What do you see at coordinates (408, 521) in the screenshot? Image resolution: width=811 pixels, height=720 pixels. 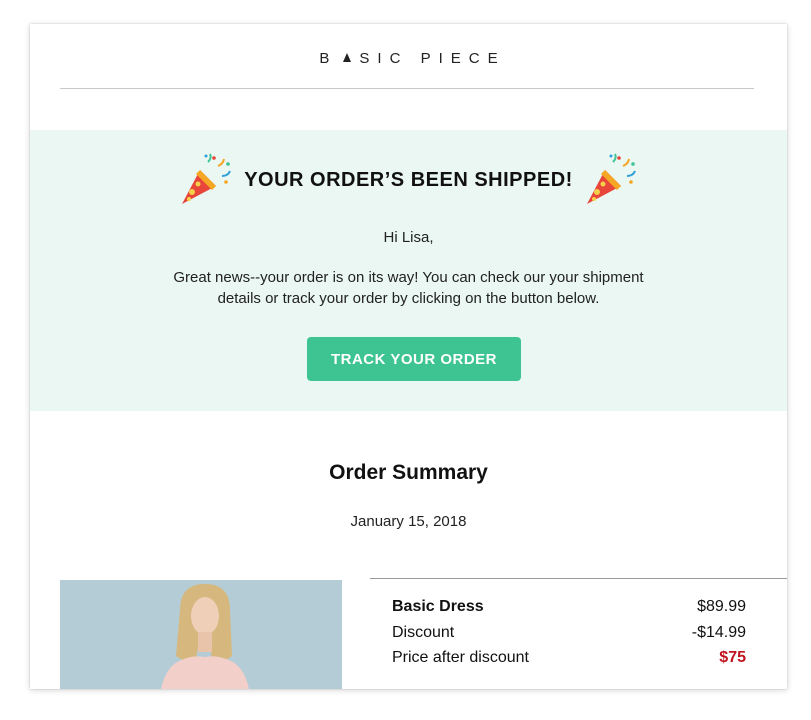 I see `order-date: January 15, 2018` at bounding box center [408, 521].